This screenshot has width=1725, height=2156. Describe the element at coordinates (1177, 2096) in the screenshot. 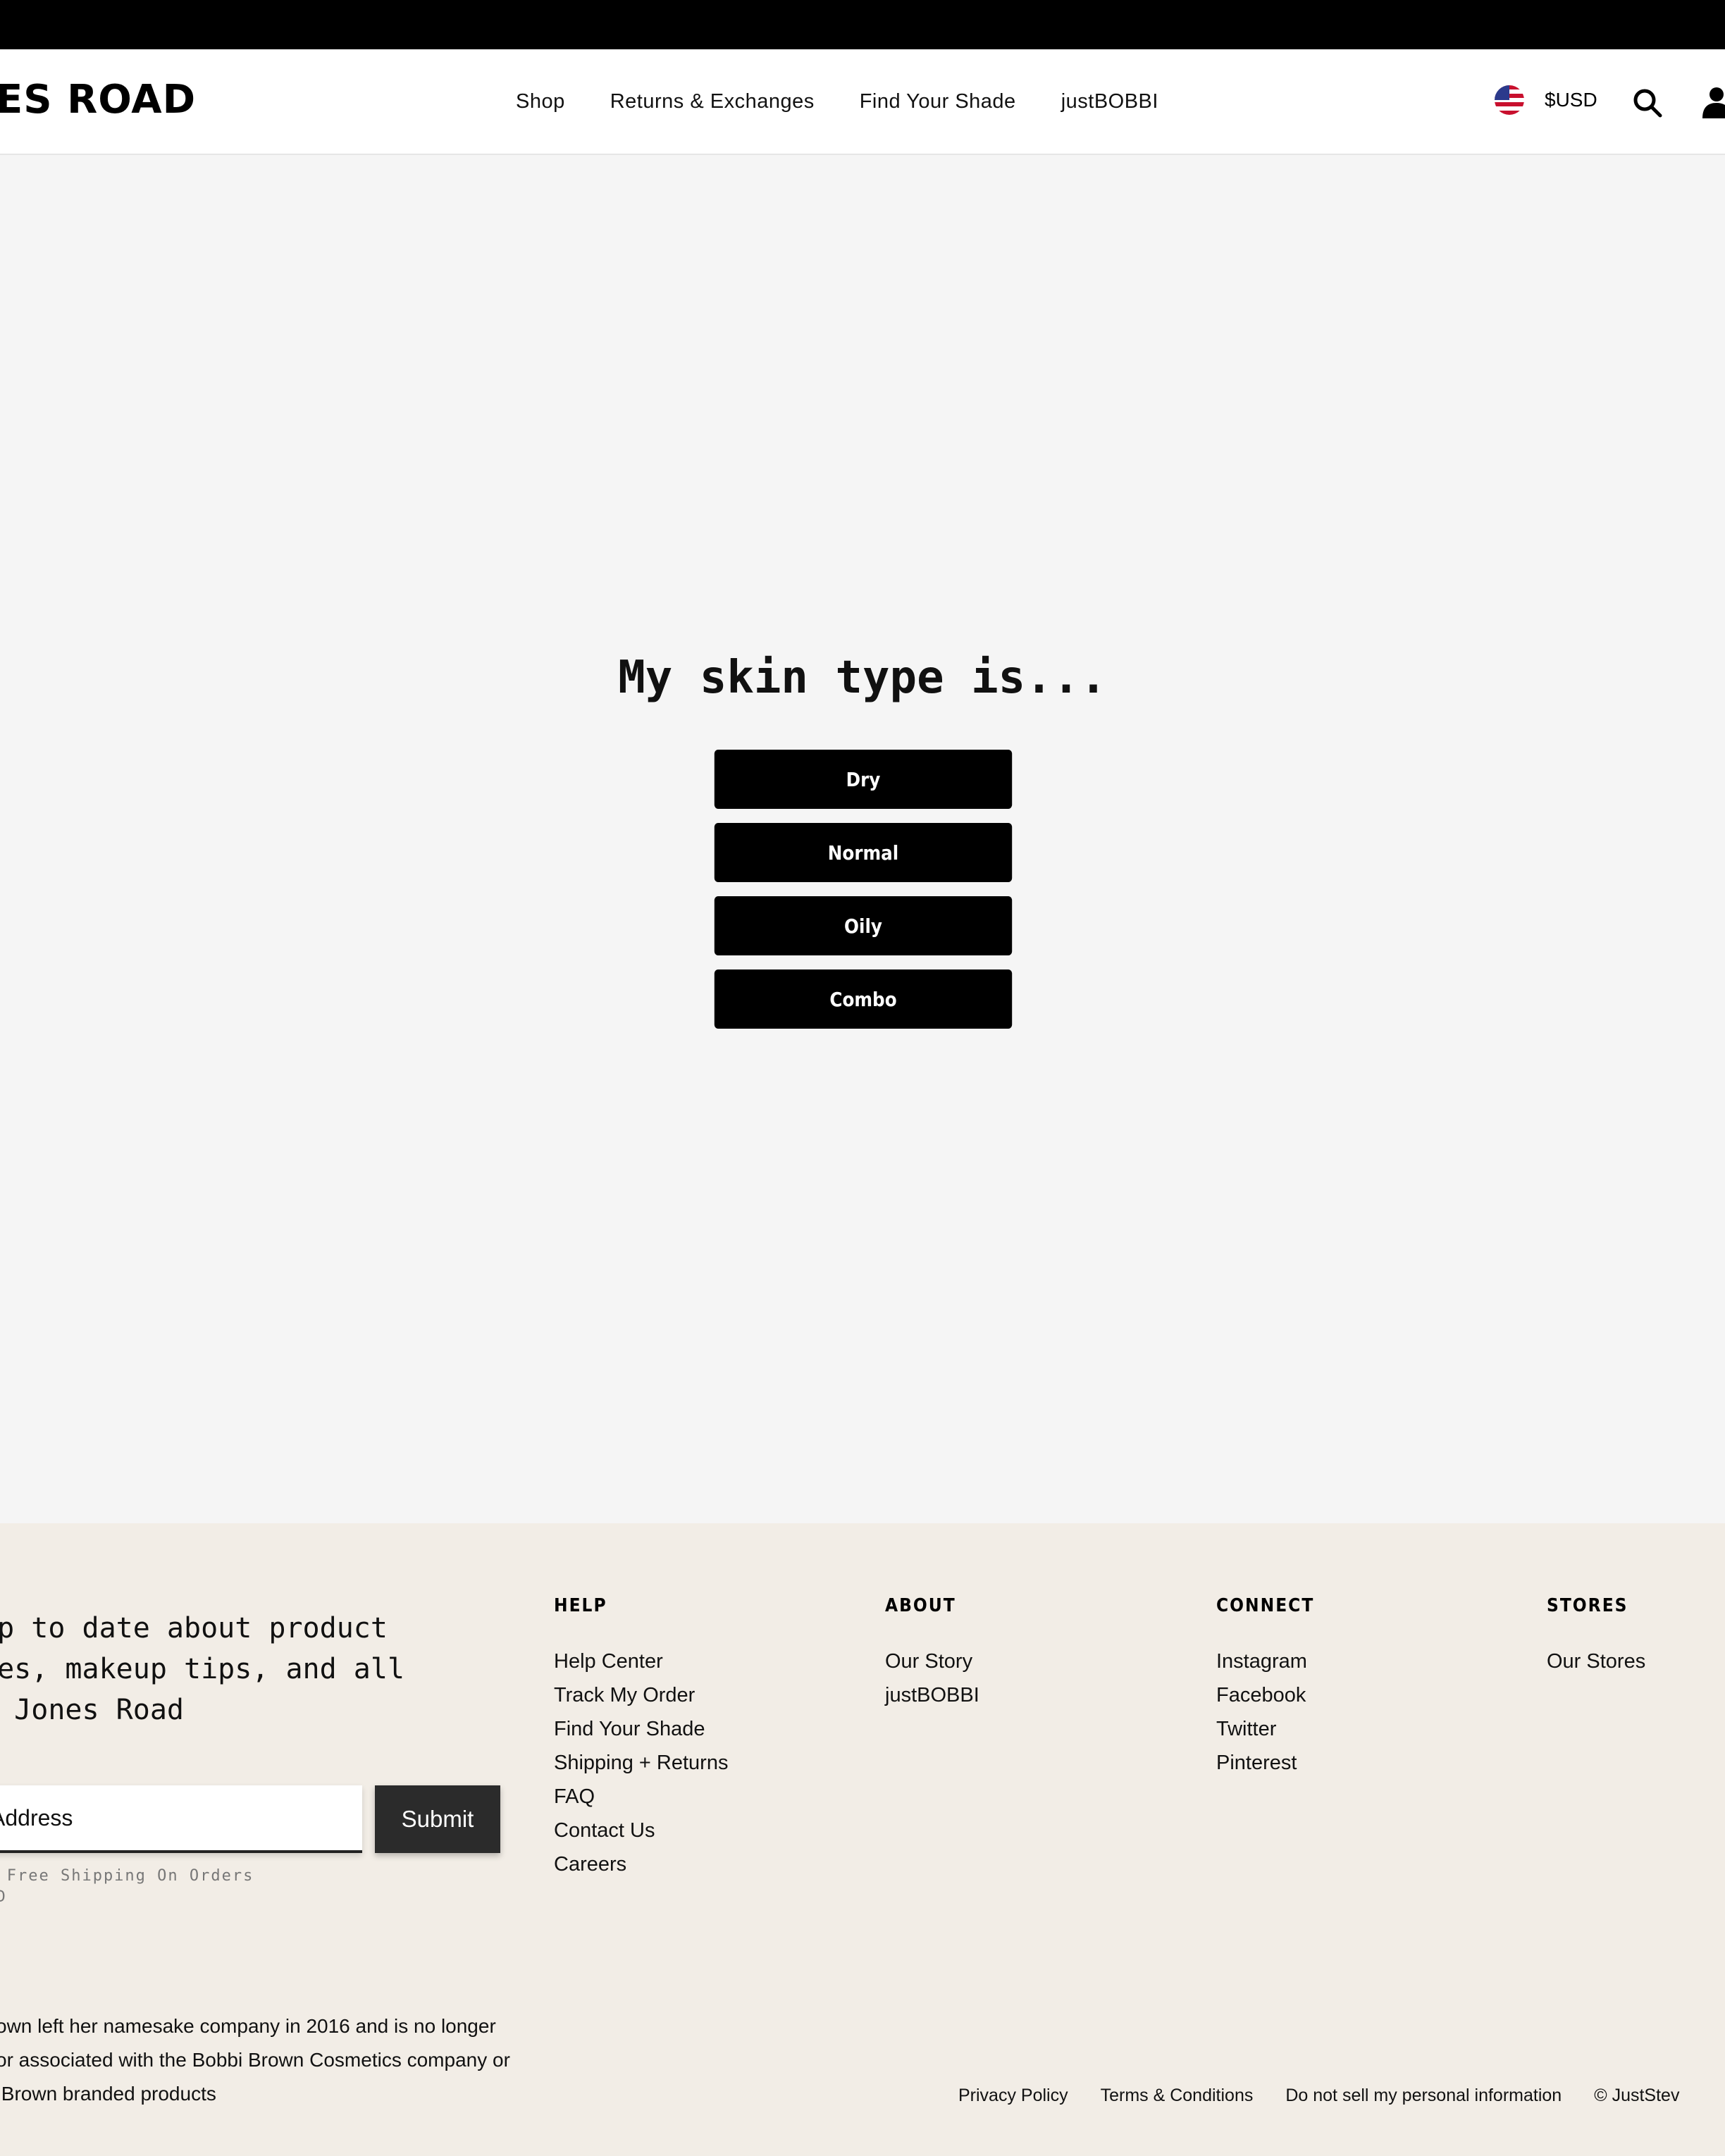

I see `terms-conditions-link: Terms & Conditions` at that location.